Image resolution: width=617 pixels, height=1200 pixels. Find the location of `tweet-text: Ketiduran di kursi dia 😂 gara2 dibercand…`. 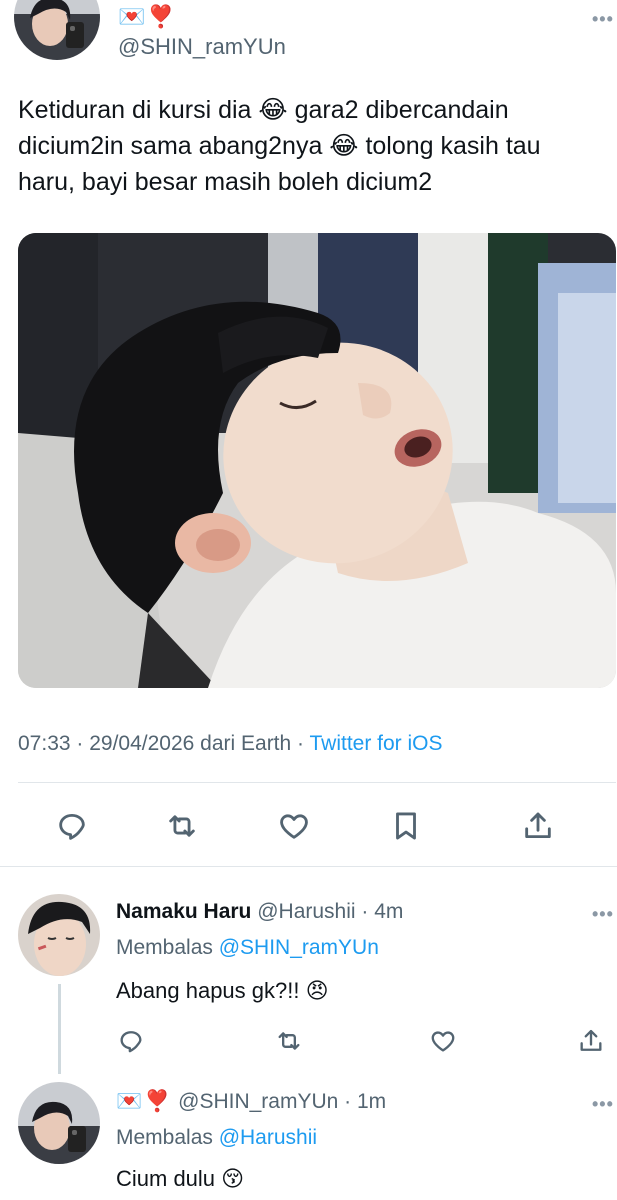

tweet-text: Ketiduran di kursi dia 😂 gara2 dibercand… is located at coordinates (313, 146).